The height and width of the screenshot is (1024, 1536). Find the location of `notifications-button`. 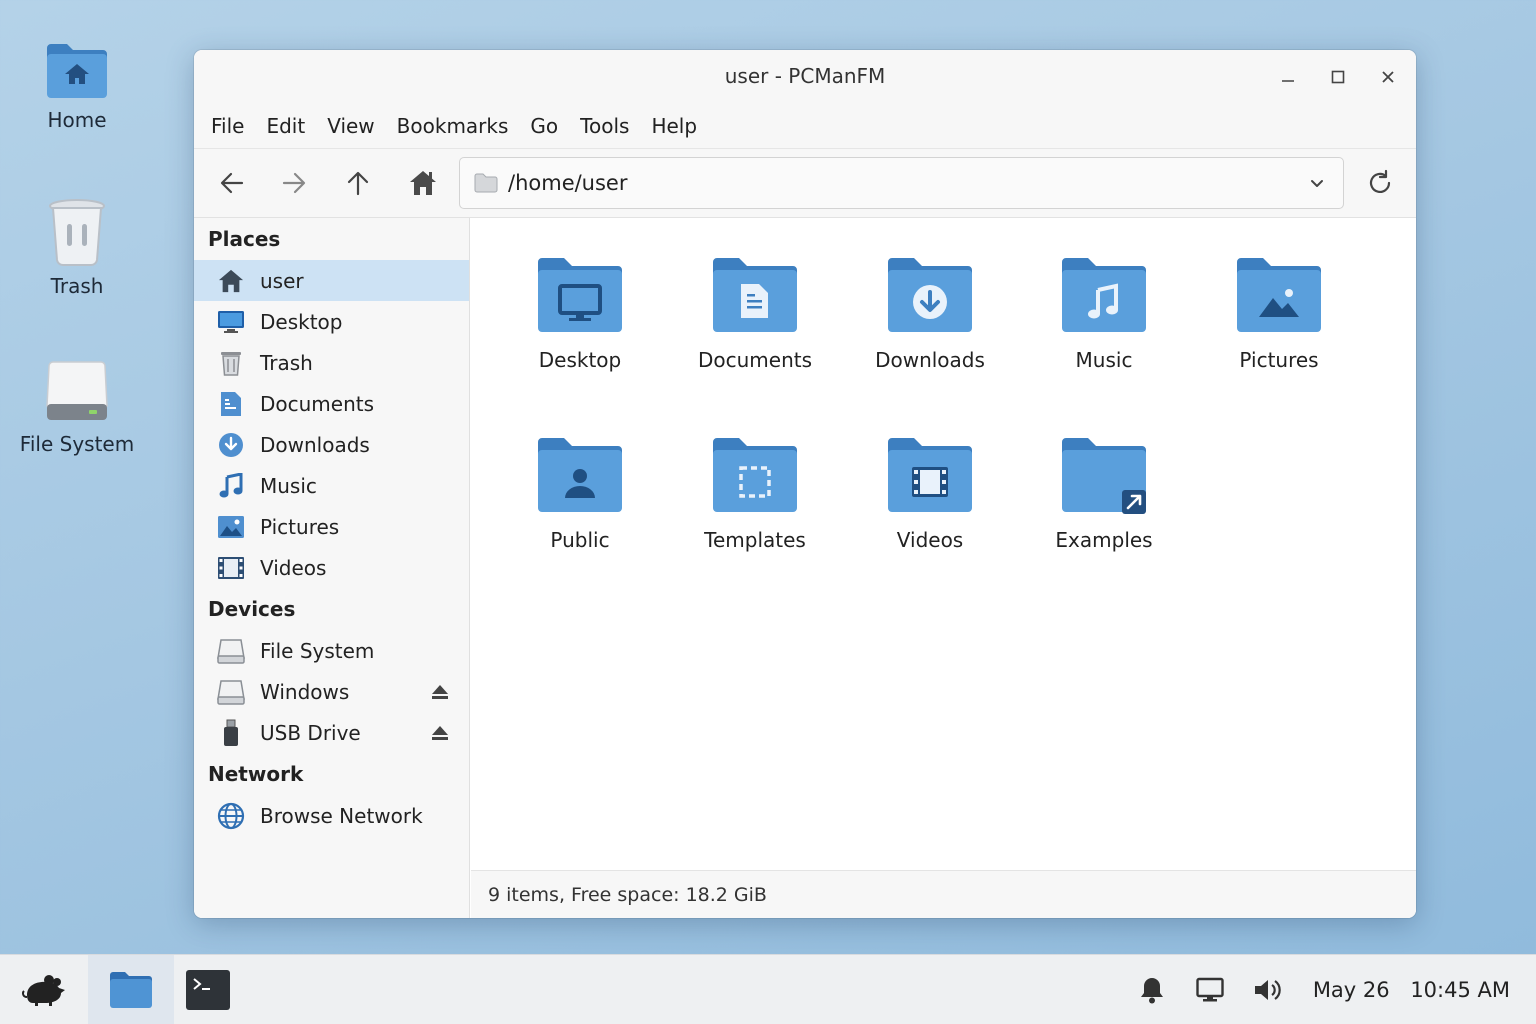

notifications-button is located at coordinates (1152, 990).